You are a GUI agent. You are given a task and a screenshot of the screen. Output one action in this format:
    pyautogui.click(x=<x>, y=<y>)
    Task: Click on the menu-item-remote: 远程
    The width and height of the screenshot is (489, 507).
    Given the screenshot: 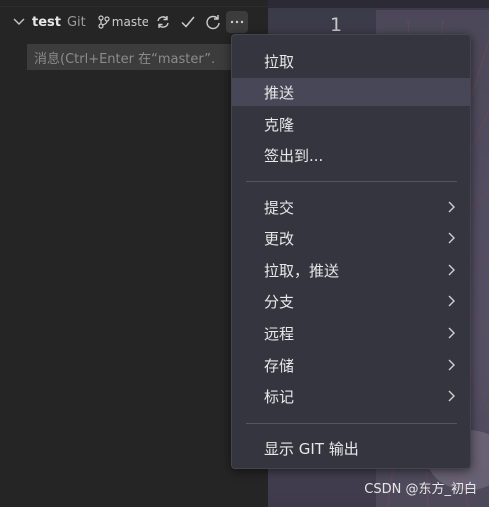 What is the action you would take?
    pyautogui.click(x=351, y=333)
    